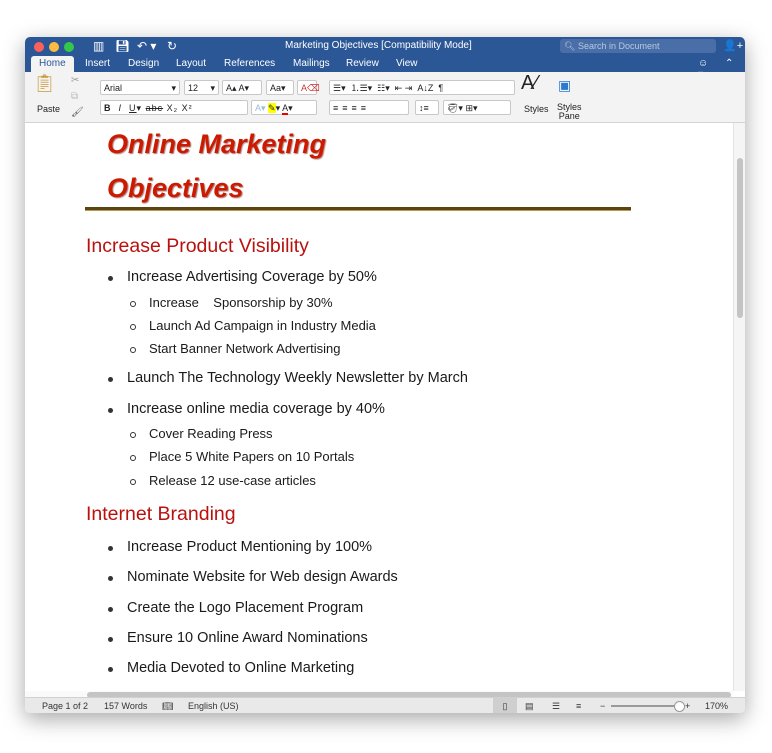 The height and width of the screenshot is (753, 772). I want to click on zoom-slider, so click(646, 706).